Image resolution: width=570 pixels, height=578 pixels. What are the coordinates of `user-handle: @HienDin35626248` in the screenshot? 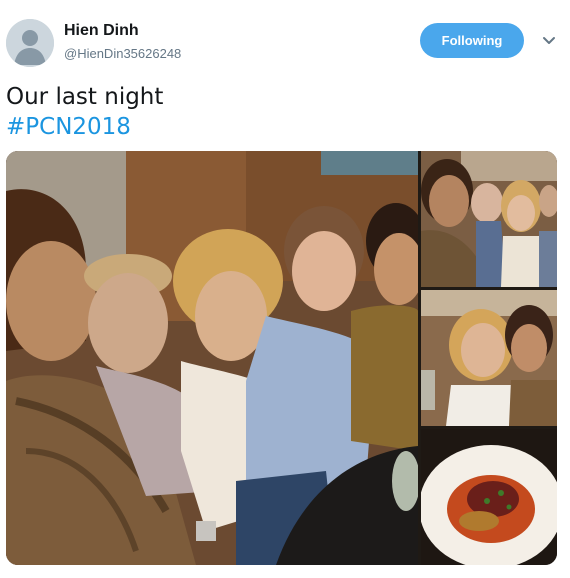 It's located at (122, 53).